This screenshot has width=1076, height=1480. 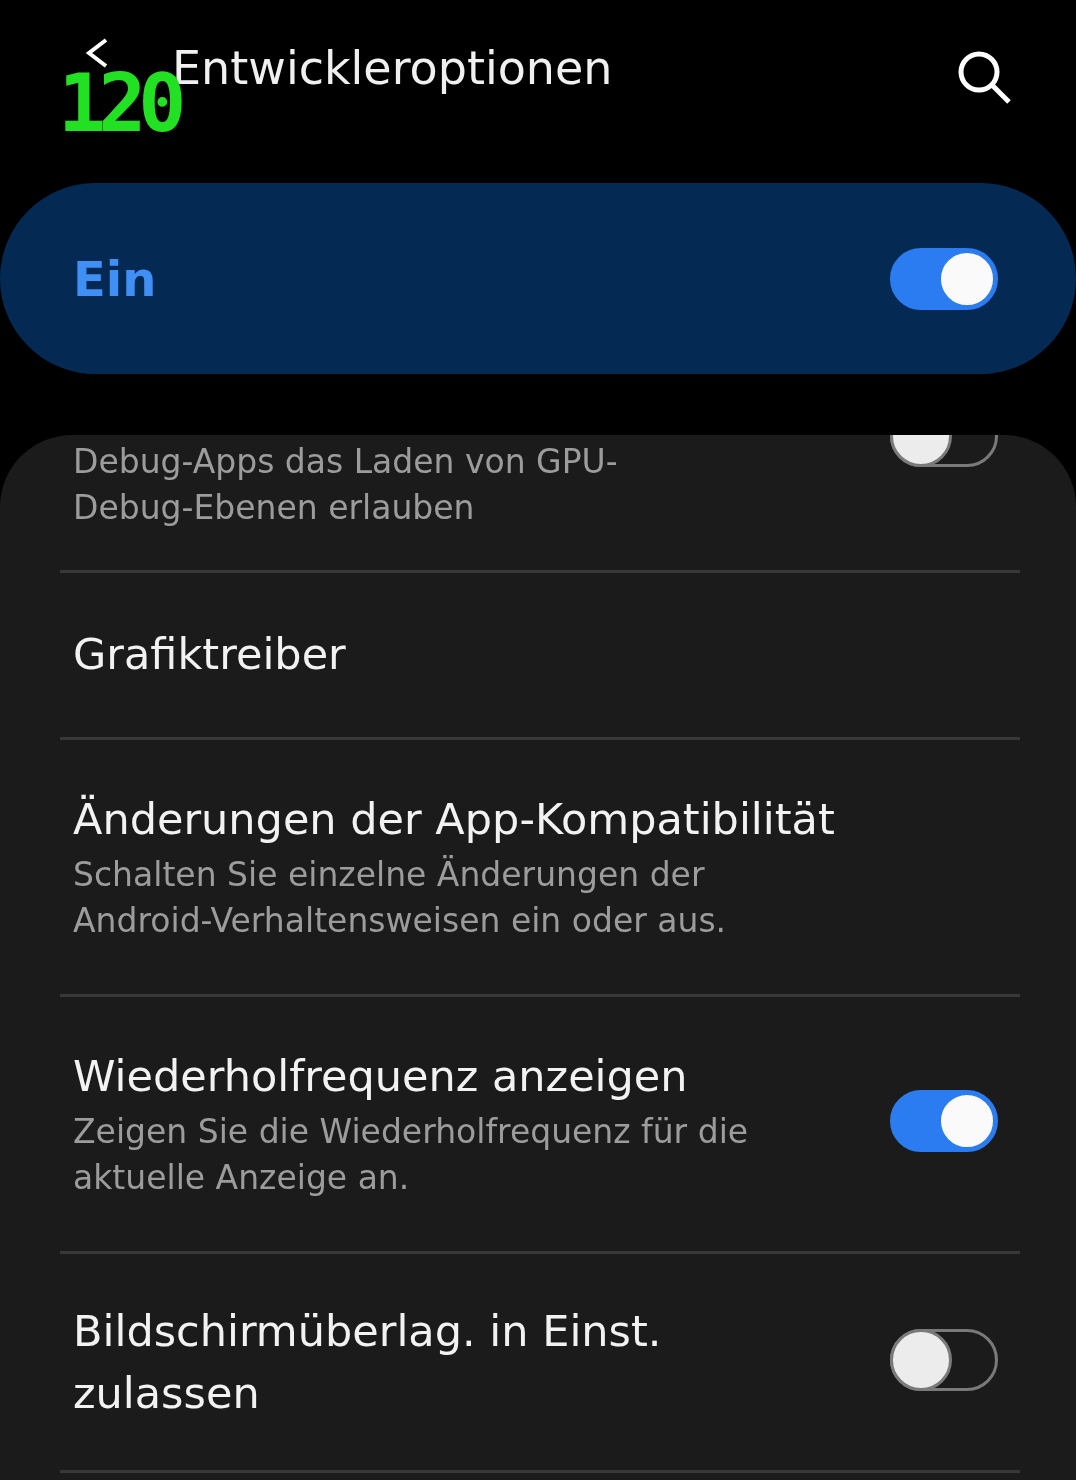 What do you see at coordinates (115, 278) in the screenshot?
I see `switch-label: Ein` at bounding box center [115, 278].